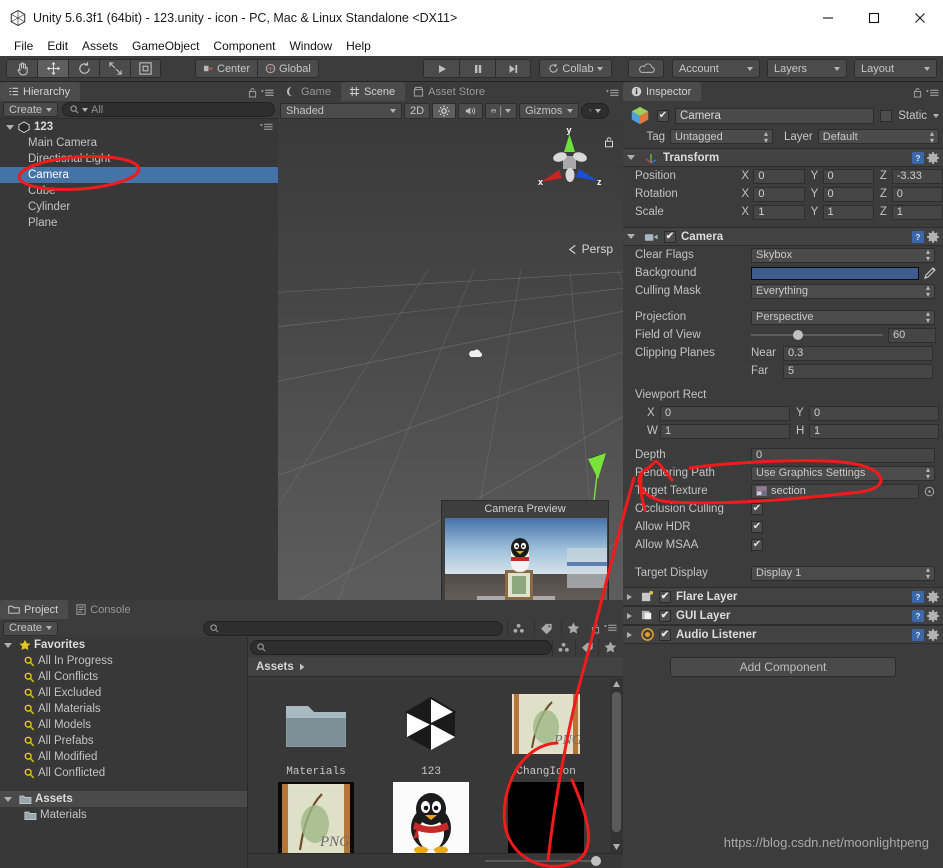 The image size is (943, 868). Describe the element at coordinates (662, 91) in the screenshot. I see `tab-inspector: Inspector` at that location.